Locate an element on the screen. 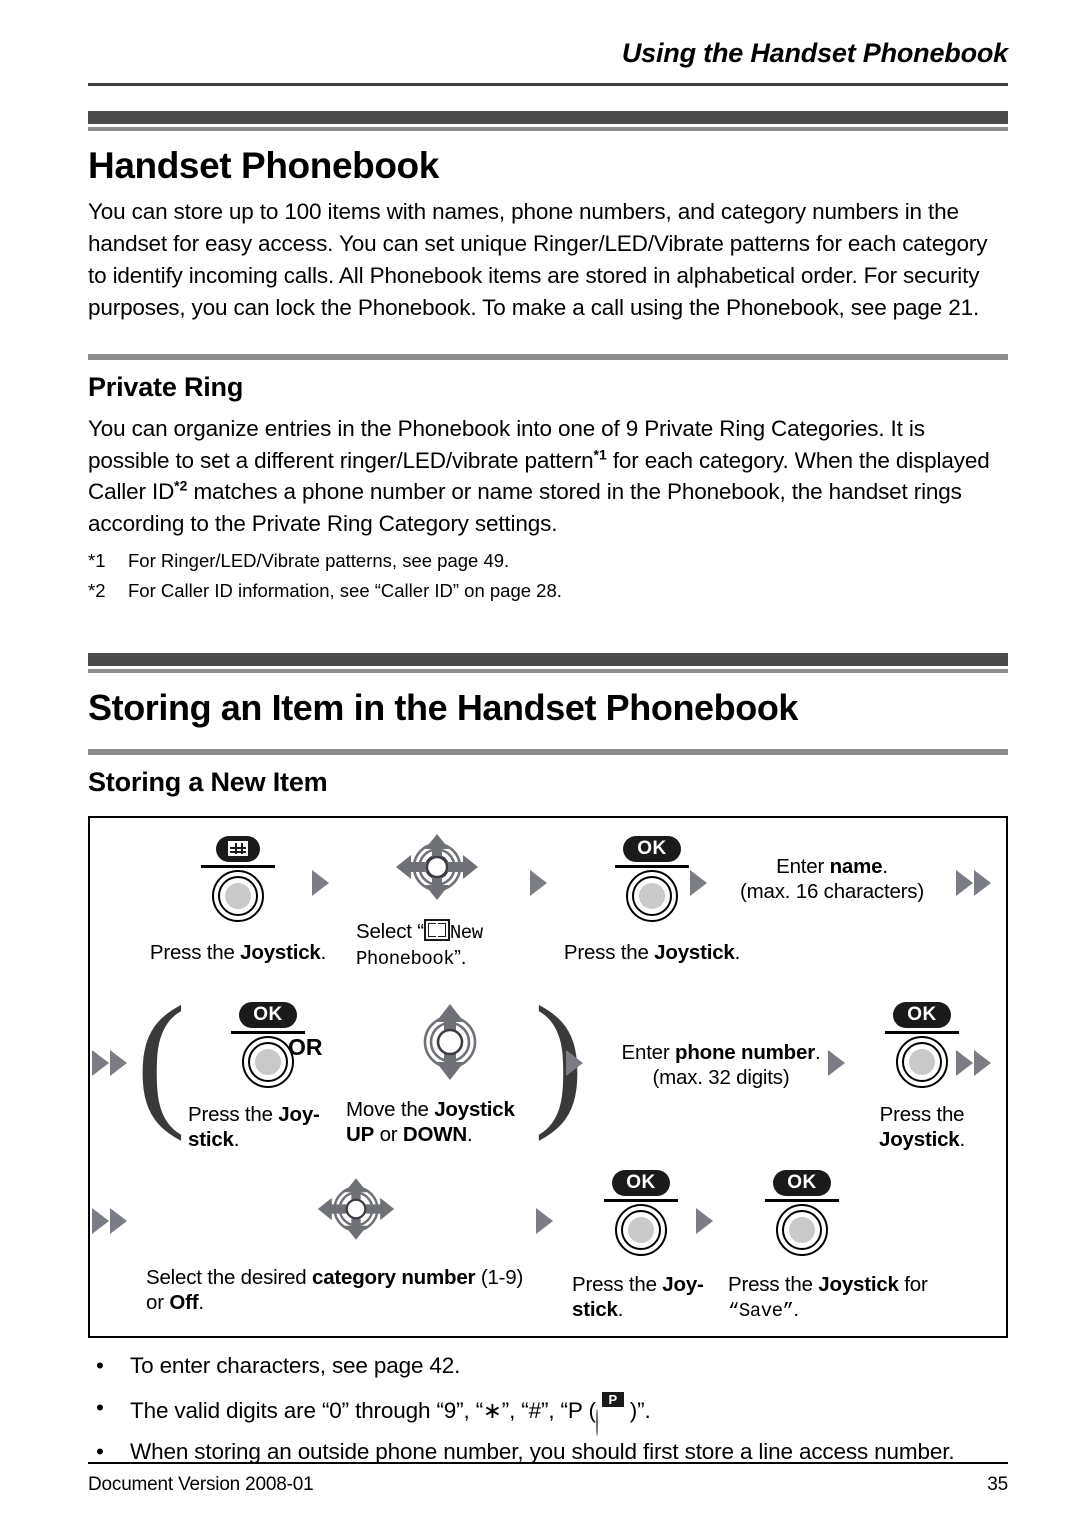 Image resolution: width=1080 pixels, height=1529 pixels. joystick-menu-key-graphic is located at coordinates (238, 879).